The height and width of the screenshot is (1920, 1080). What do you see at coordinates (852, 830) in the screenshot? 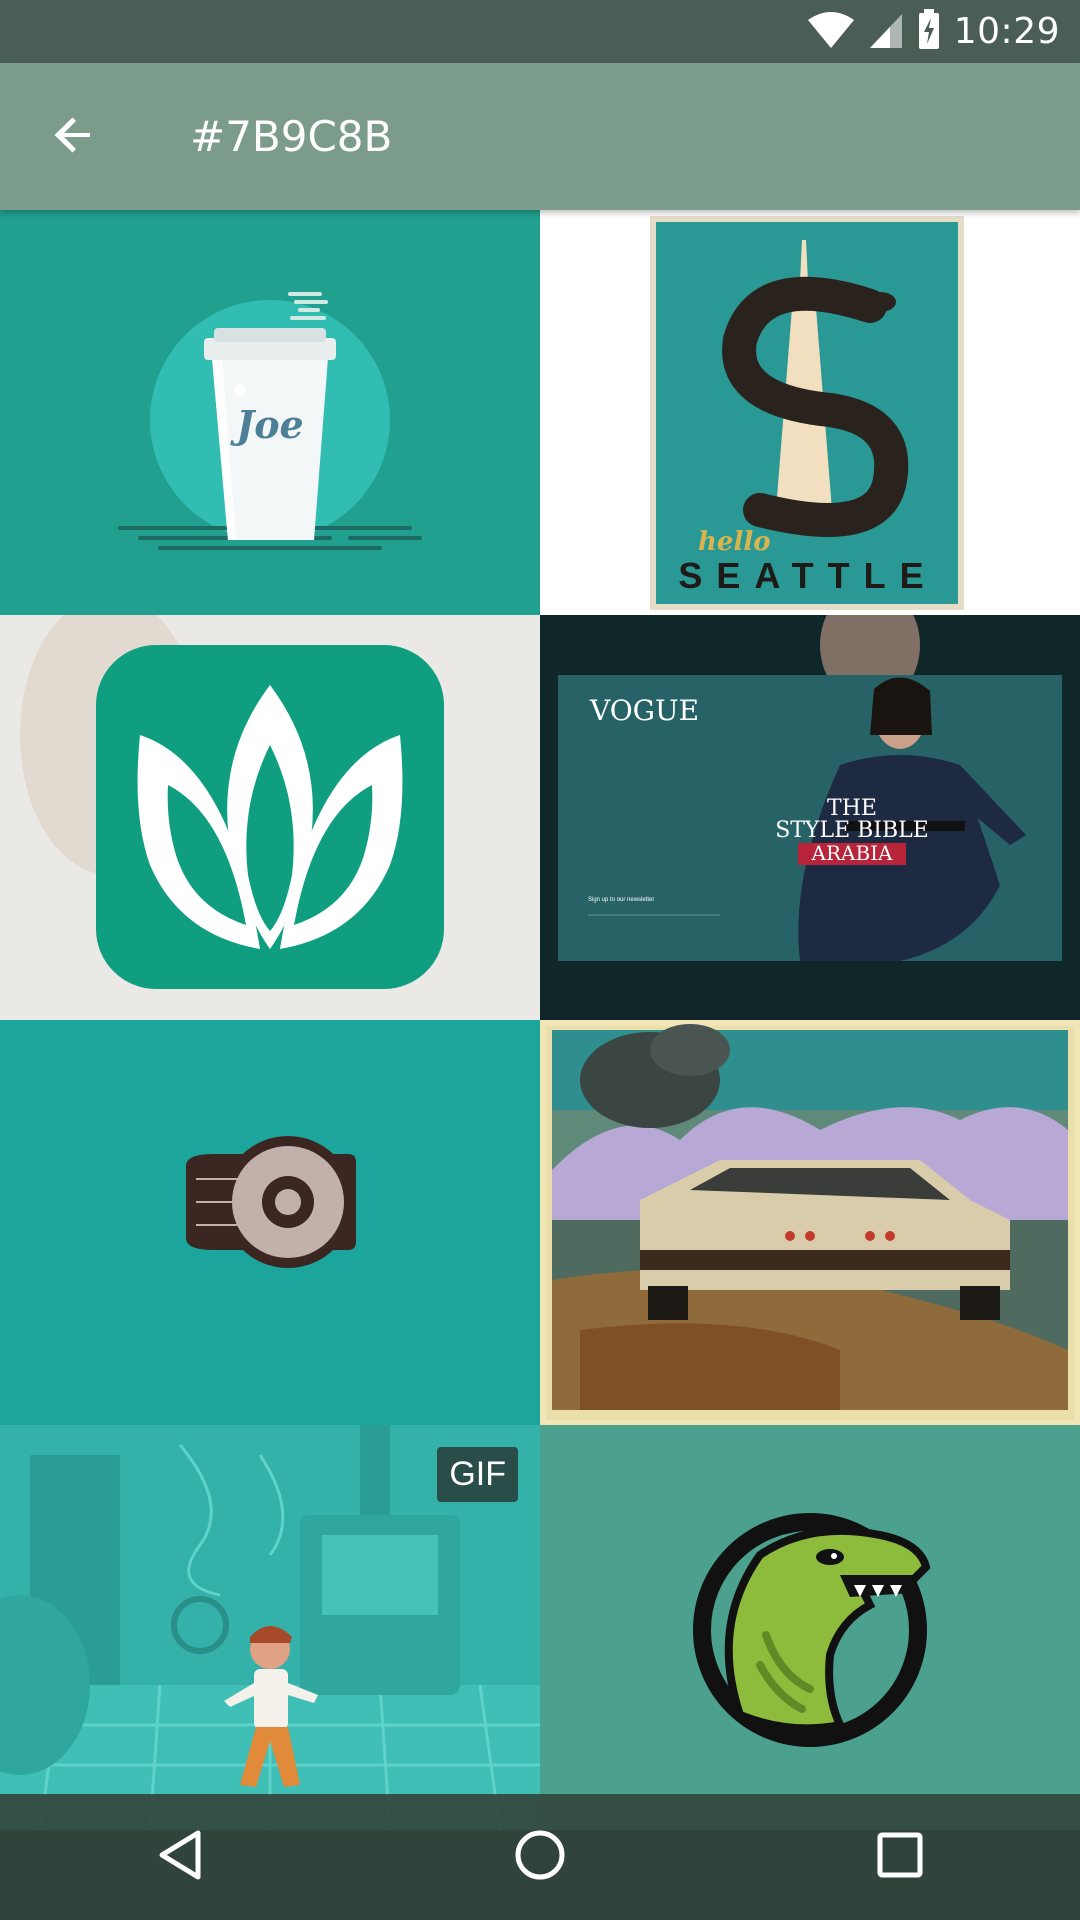
I see `vogue-headline-2: STYLE BIBLE` at bounding box center [852, 830].